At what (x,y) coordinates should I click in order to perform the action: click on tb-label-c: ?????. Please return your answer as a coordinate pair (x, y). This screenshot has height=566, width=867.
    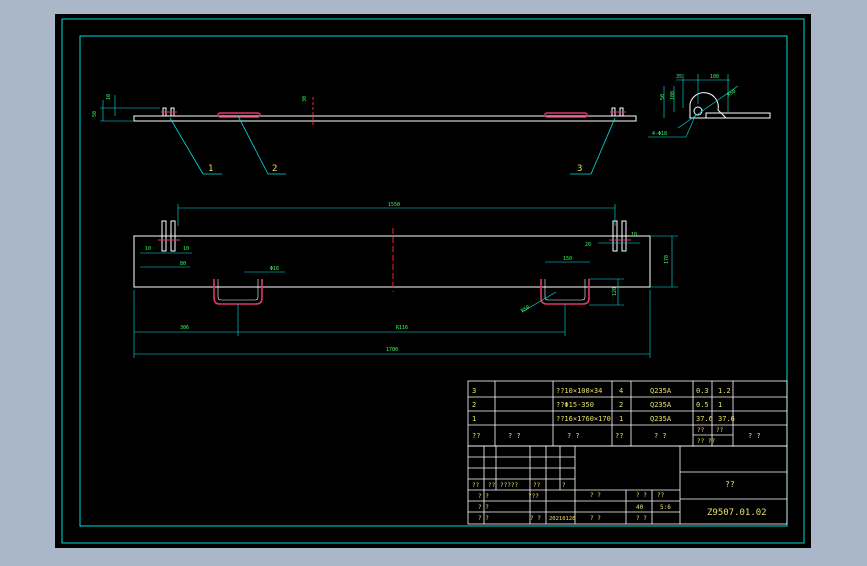
    Looking at the image, I should click on (509, 485).